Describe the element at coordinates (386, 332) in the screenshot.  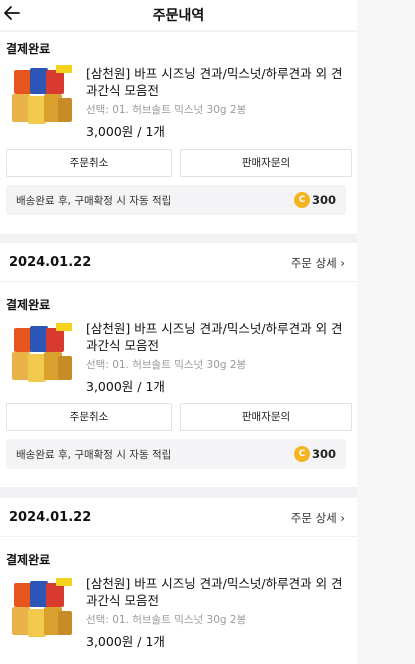
I see `right-blank-pane` at that location.